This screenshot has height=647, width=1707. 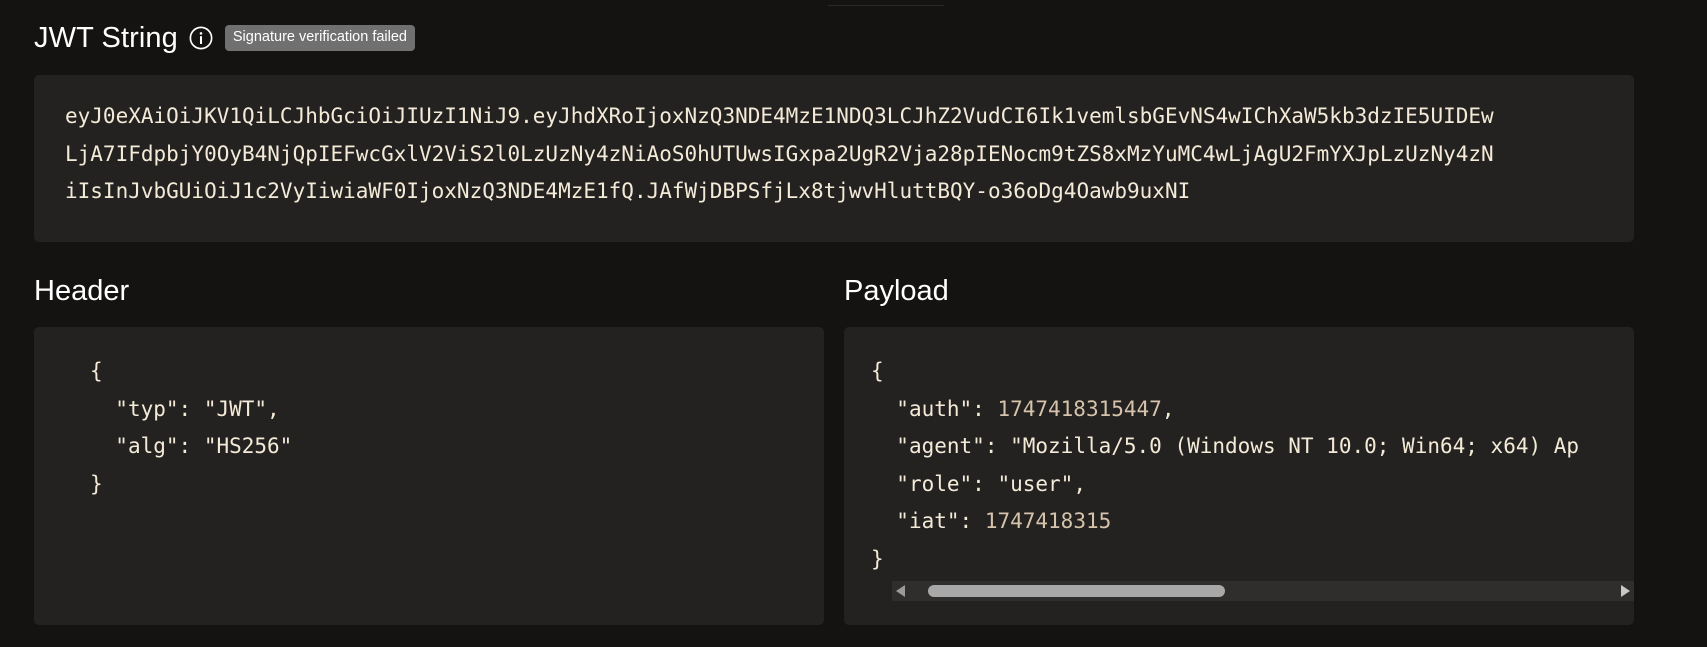 I want to click on header-alg-value: "HS256", so click(x=248, y=446).